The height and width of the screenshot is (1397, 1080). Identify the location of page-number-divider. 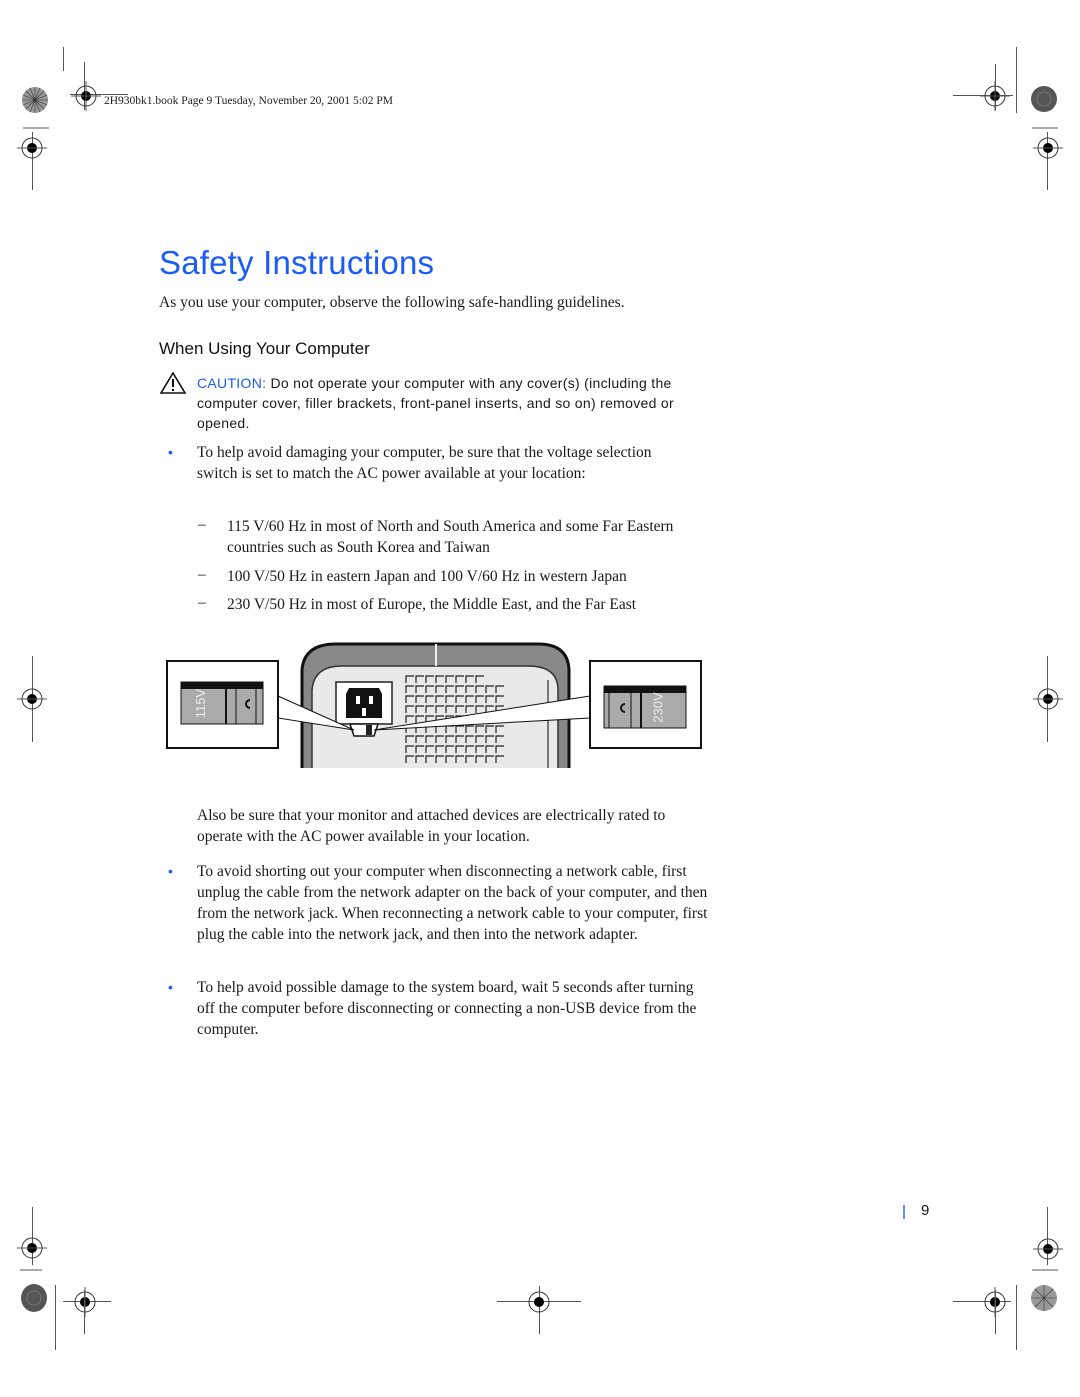
(904, 1212).